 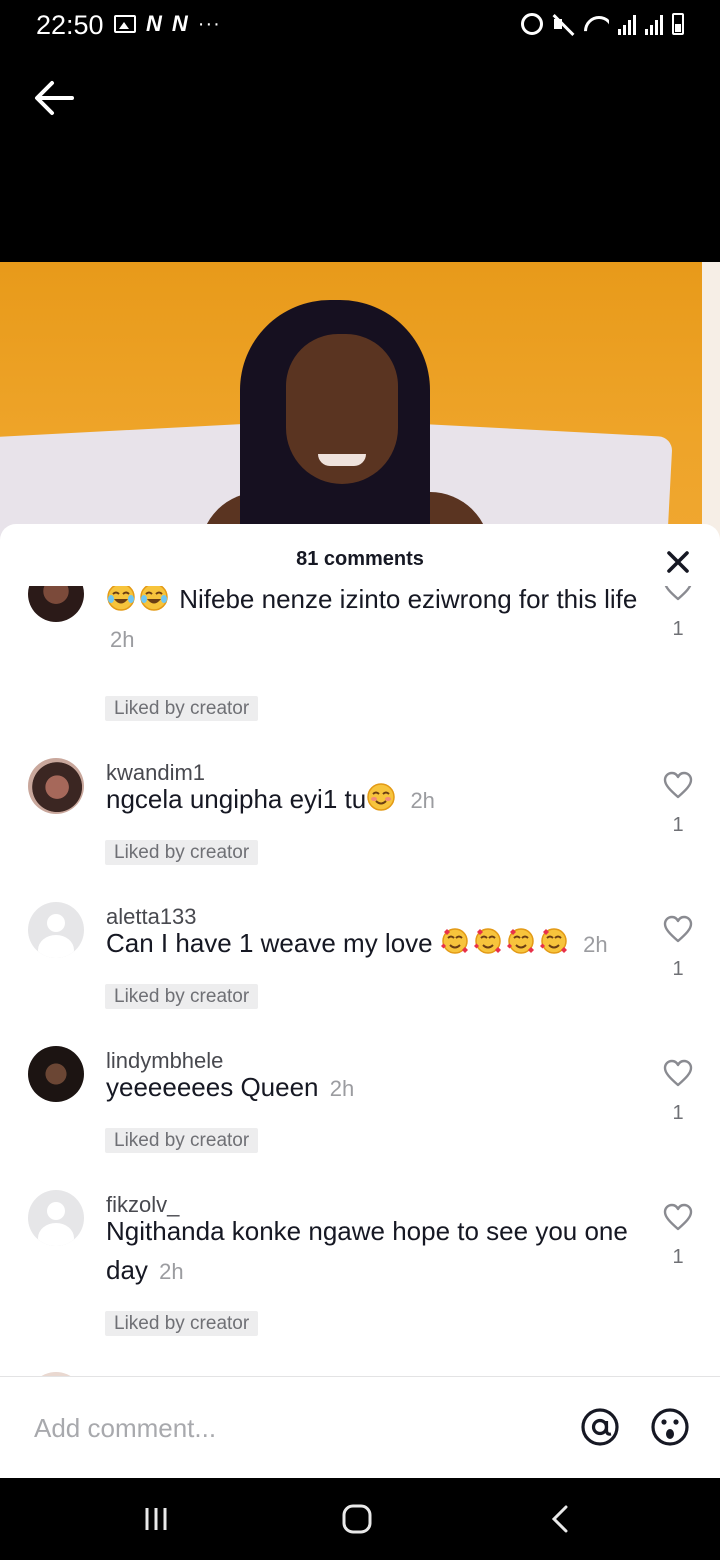 I want to click on home-button, so click(x=357, y=1519).